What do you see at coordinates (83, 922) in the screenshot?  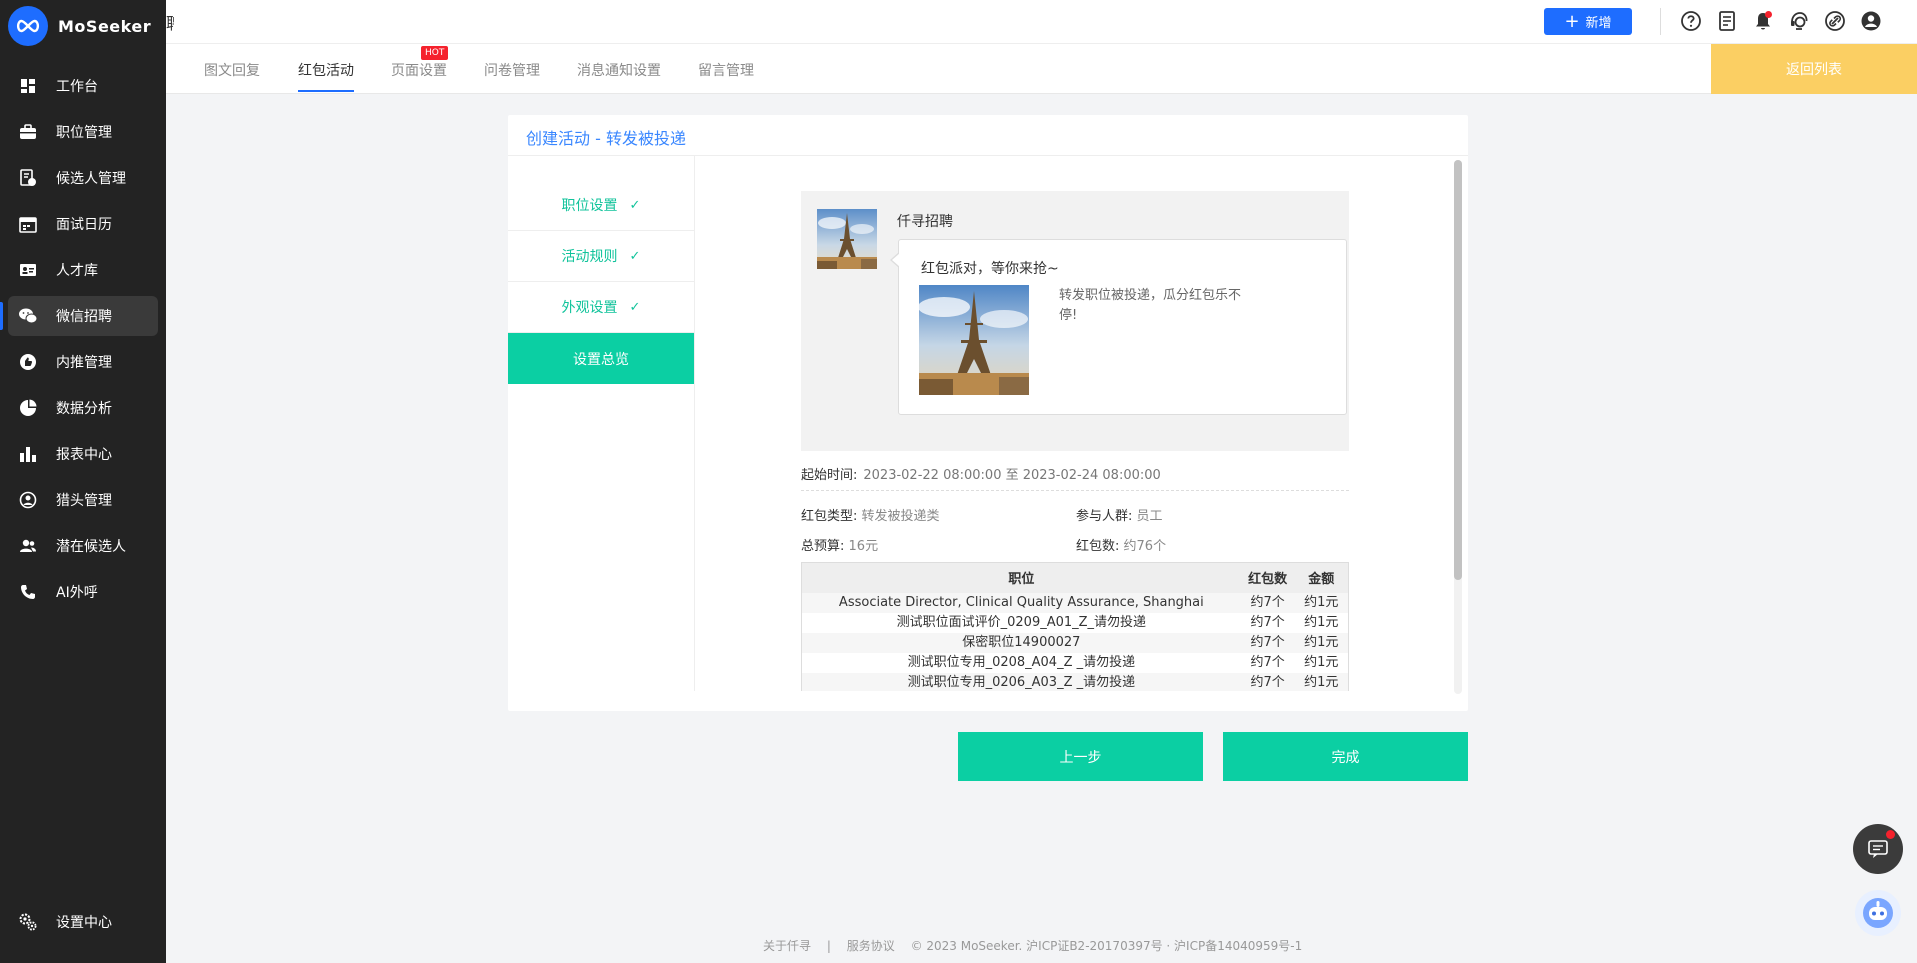 I see `sidebar-item-settings: 设置中心` at bounding box center [83, 922].